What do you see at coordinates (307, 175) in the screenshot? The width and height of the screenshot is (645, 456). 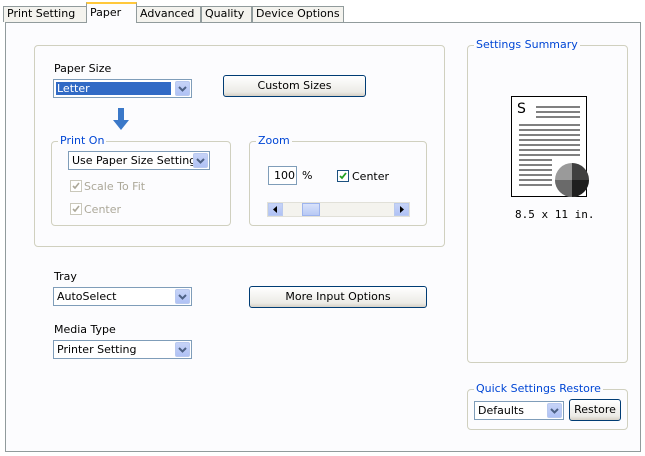 I see `zoom-unit: %` at bounding box center [307, 175].